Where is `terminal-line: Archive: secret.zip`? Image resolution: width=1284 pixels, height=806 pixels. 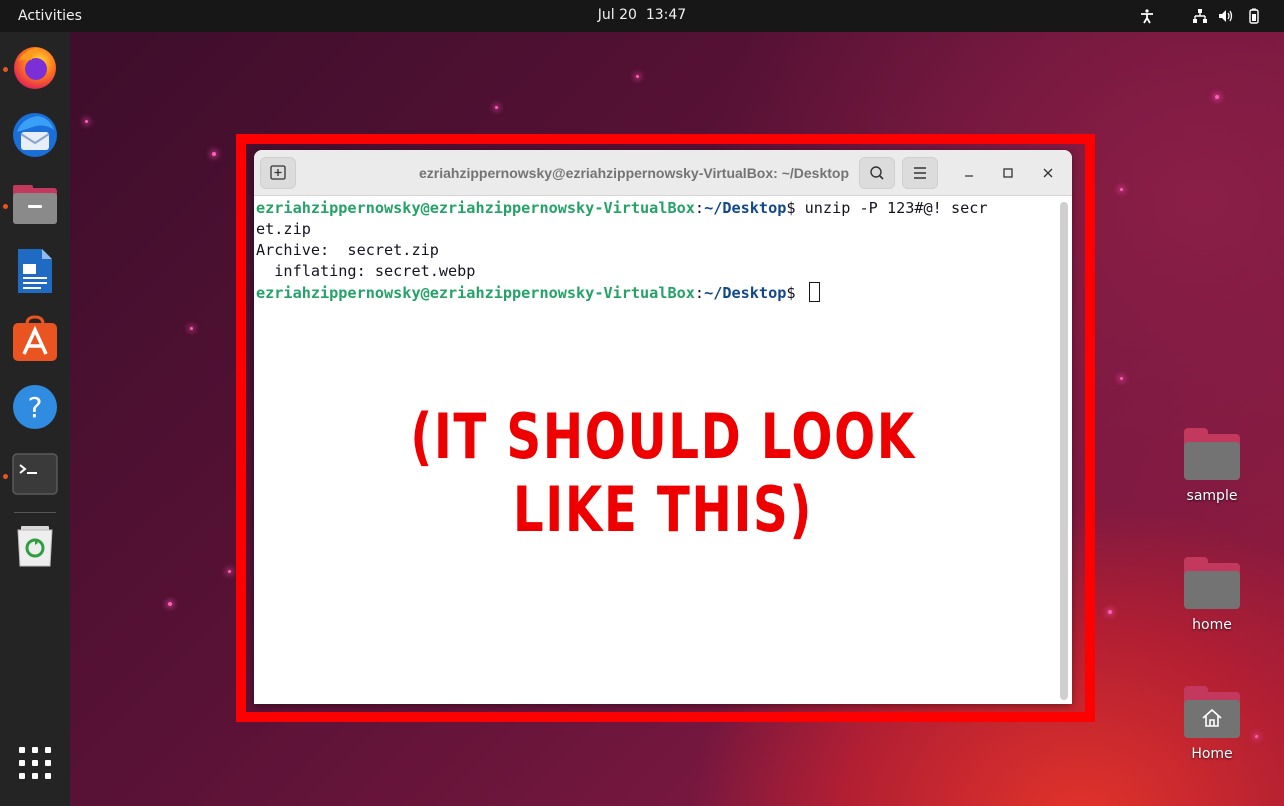 terminal-line: Archive: secret.zip is located at coordinates (347, 250).